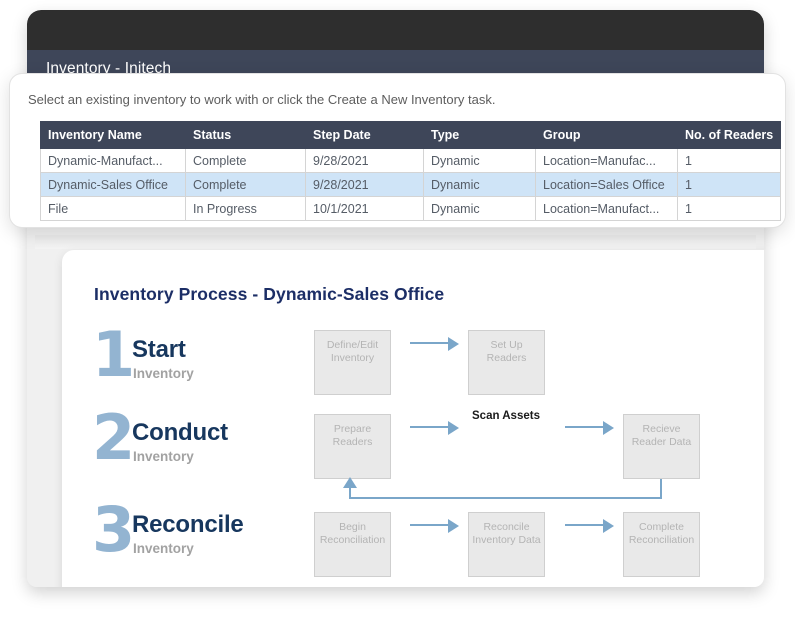 This screenshot has height=622, width=795. Describe the element at coordinates (114, 437) in the screenshot. I see `stage-number-2: 2` at that location.